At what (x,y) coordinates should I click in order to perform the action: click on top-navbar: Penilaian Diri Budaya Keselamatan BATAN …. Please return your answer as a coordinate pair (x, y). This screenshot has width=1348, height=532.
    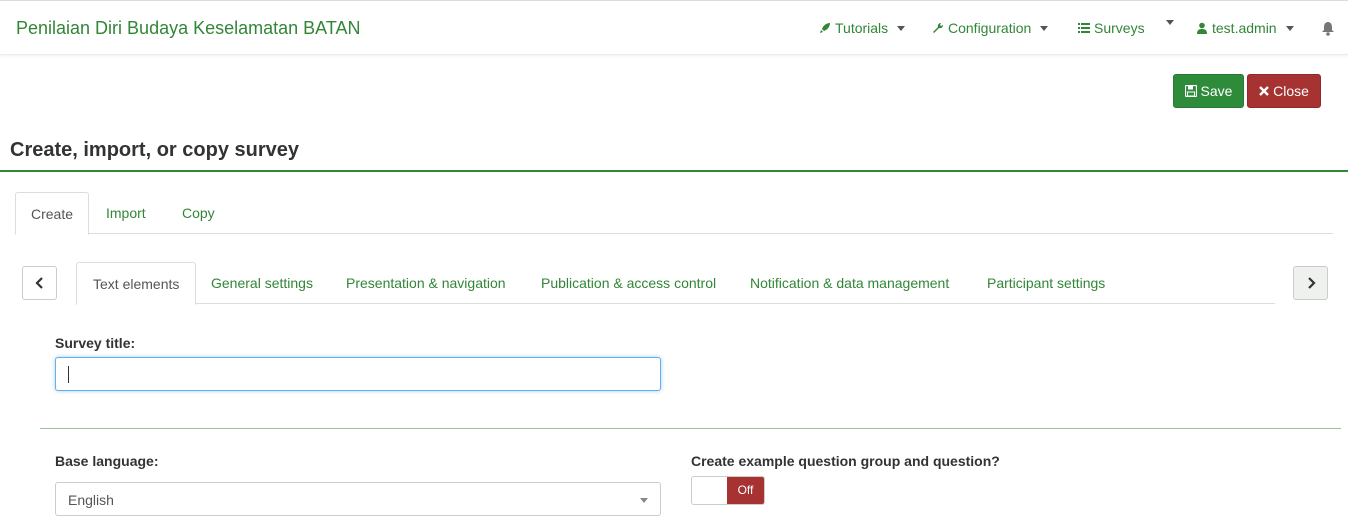
    Looking at the image, I should click on (674, 27).